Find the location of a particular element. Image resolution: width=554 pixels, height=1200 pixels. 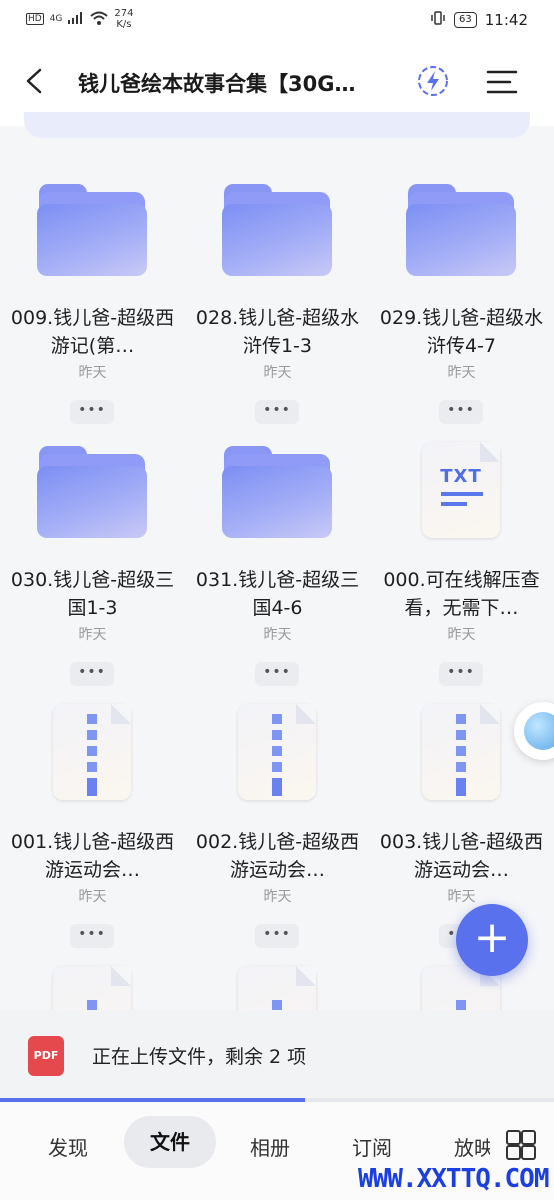

file-item: 029.钱儿爸-超级水浒传4-7 昨天 ••• is located at coordinates (461, 311).